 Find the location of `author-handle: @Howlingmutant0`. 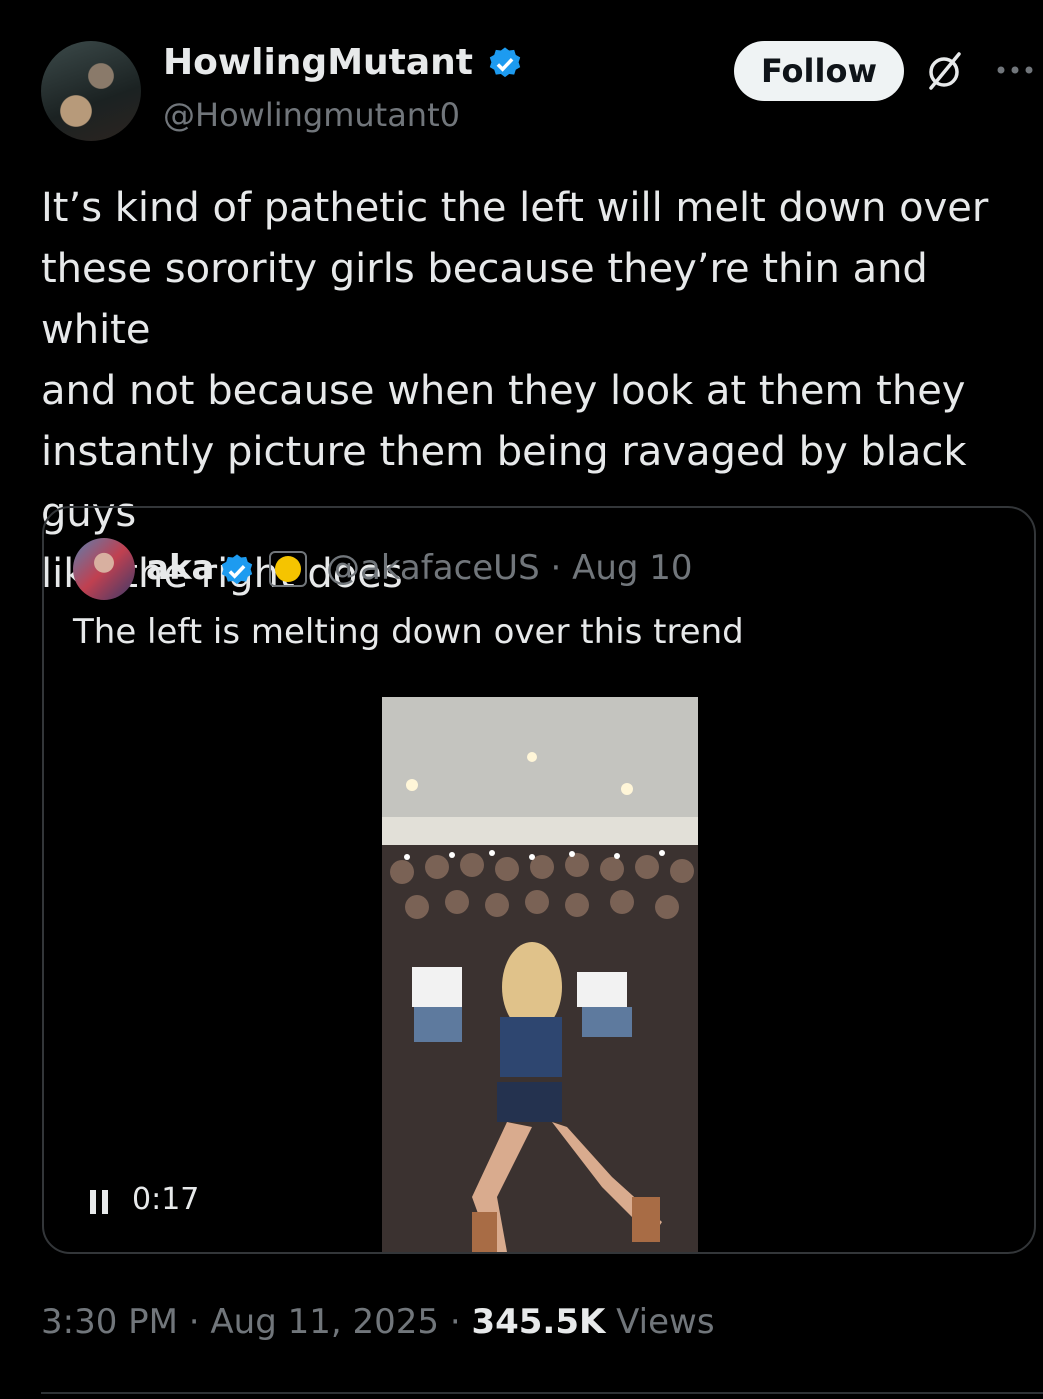

author-handle: @Howlingmutant0 is located at coordinates (311, 115).